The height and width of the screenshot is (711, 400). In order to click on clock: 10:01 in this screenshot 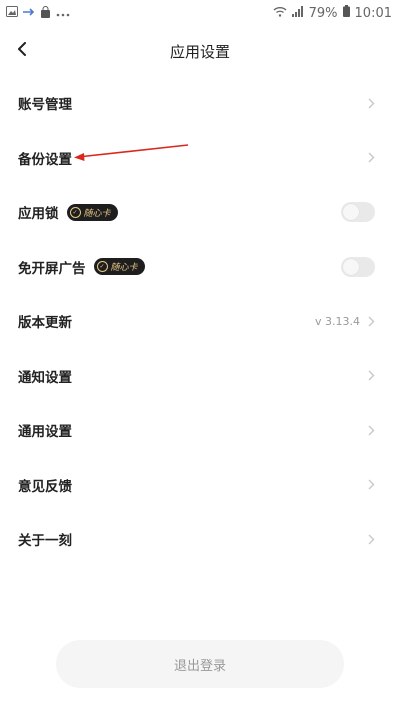, I will do `click(373, 13)`.